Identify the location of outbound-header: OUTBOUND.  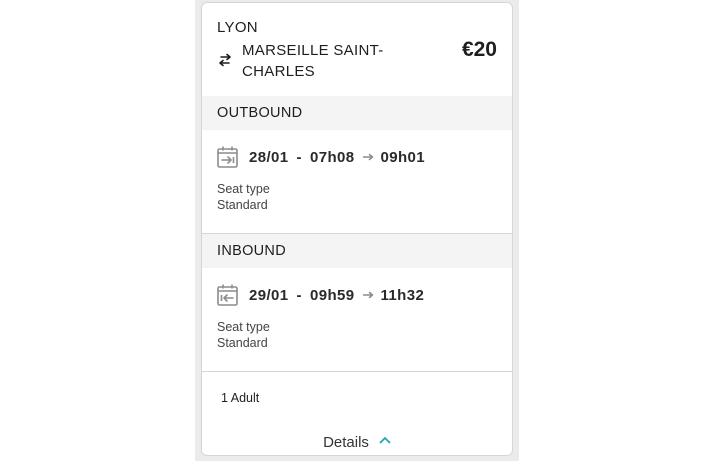
(357, 113).